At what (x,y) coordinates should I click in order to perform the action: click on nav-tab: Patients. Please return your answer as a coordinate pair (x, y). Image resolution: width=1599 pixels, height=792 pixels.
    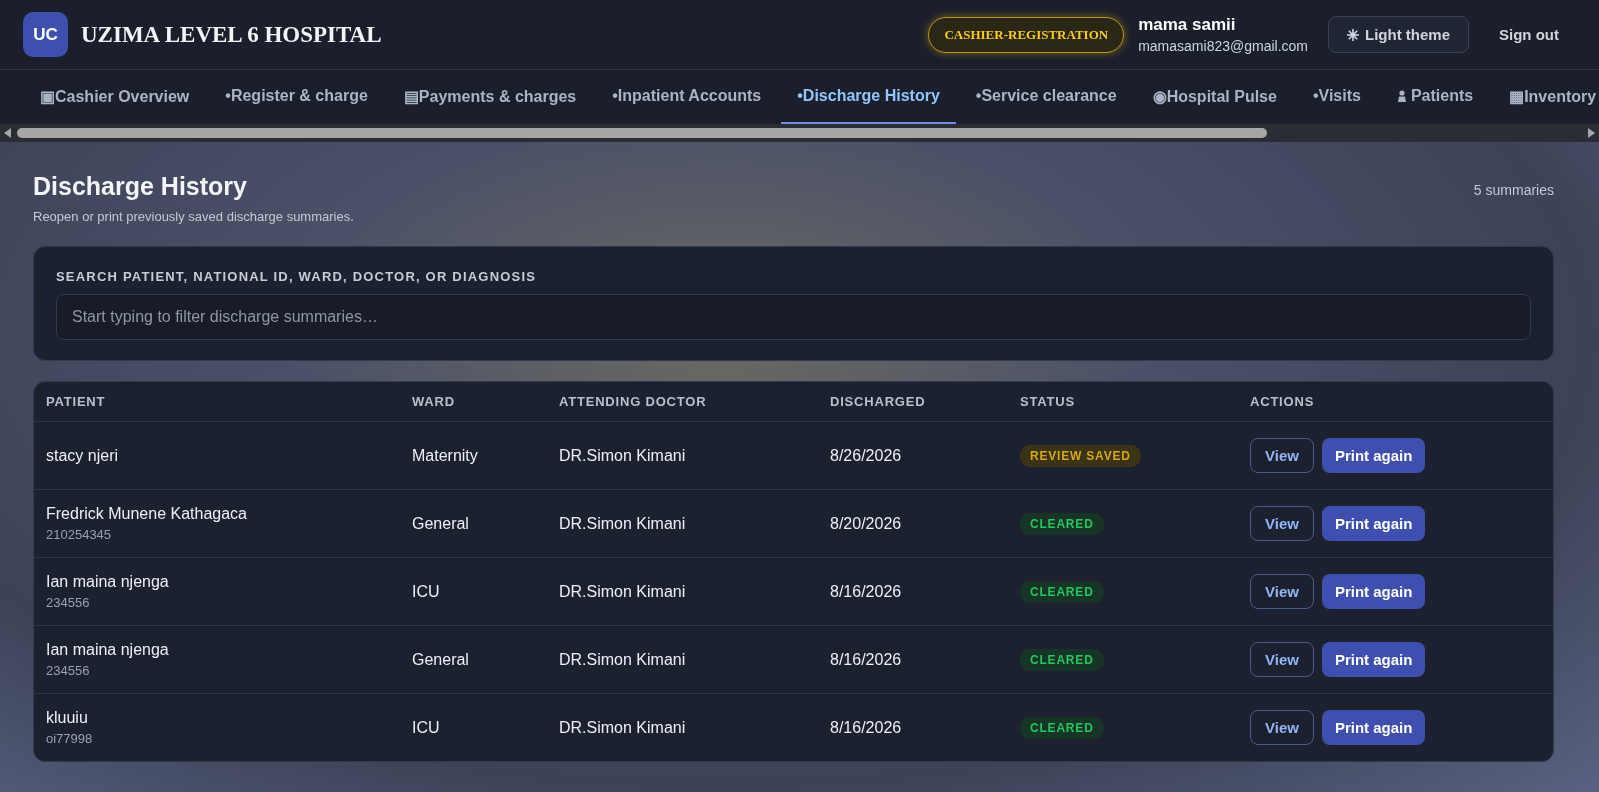
    Looking at the image, I should click on (1435, 97).